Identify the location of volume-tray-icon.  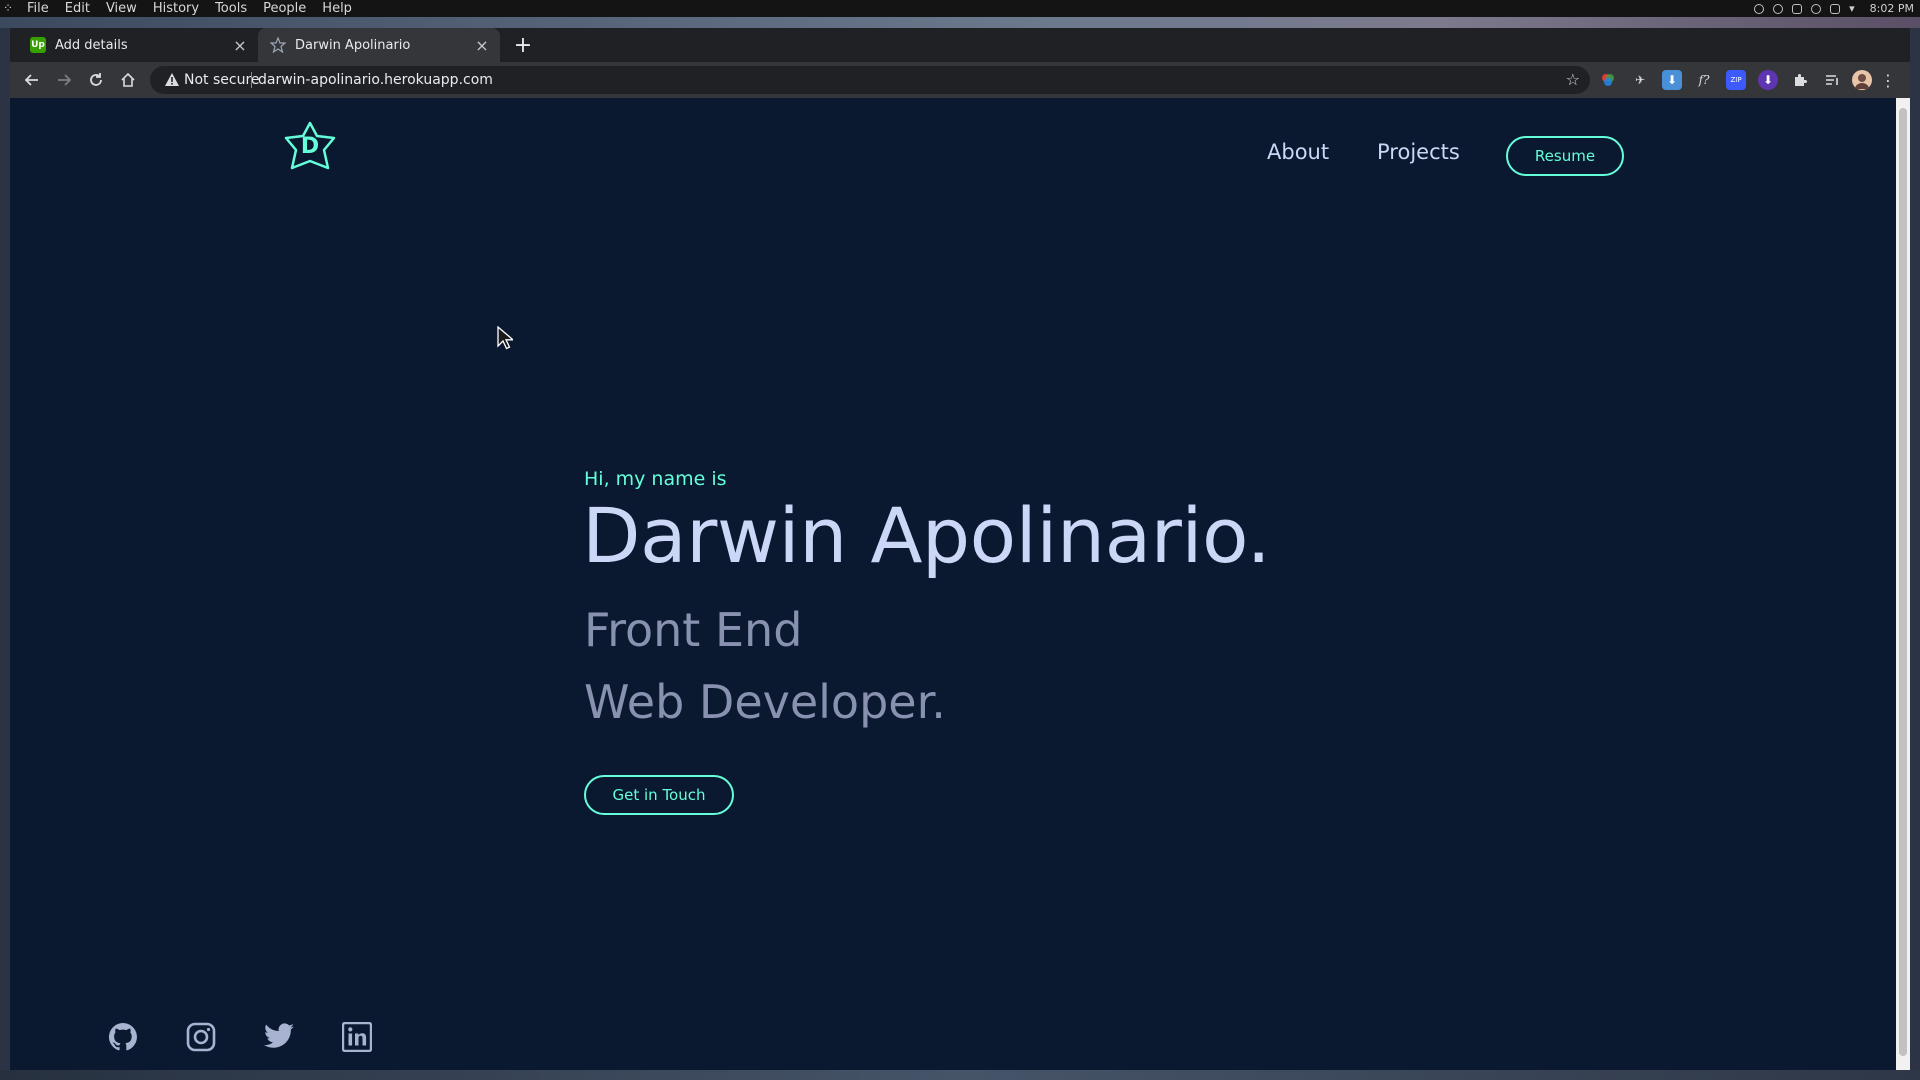
(1816, 8).